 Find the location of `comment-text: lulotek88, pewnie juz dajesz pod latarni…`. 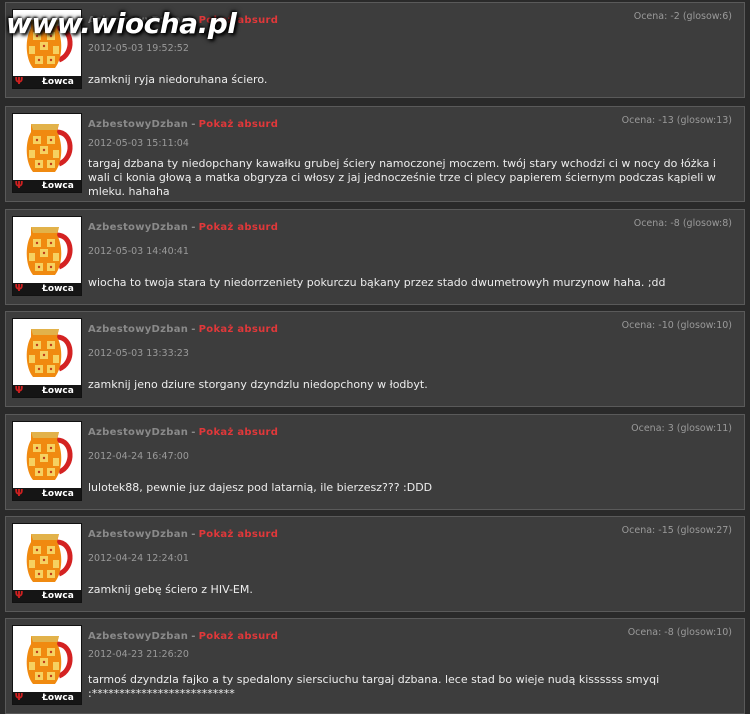

comment-text: lulotek88, pewnie juz dajesz pod latarni… is located at coordinates (260, 487).